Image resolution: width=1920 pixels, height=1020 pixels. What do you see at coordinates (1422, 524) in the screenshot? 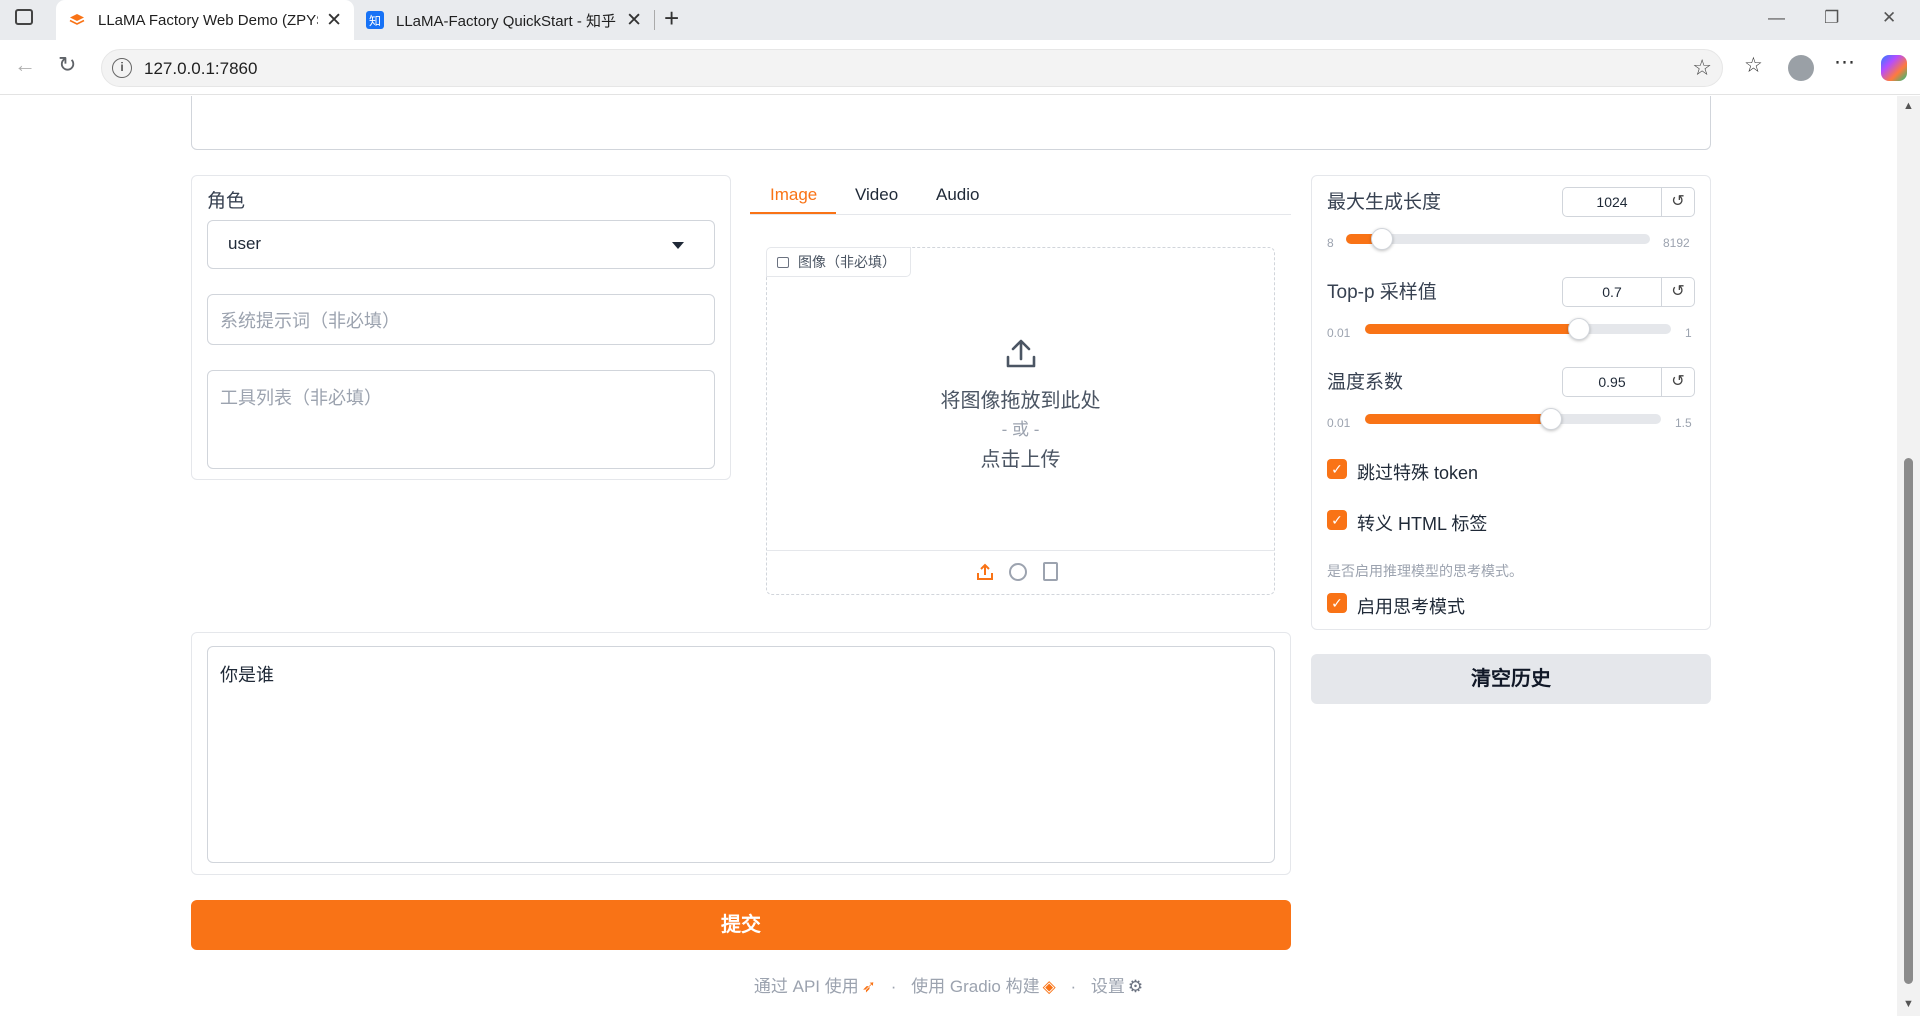
I see `escape-html-label: 转义 HTML 标签` at bounding box center [1422, 524].